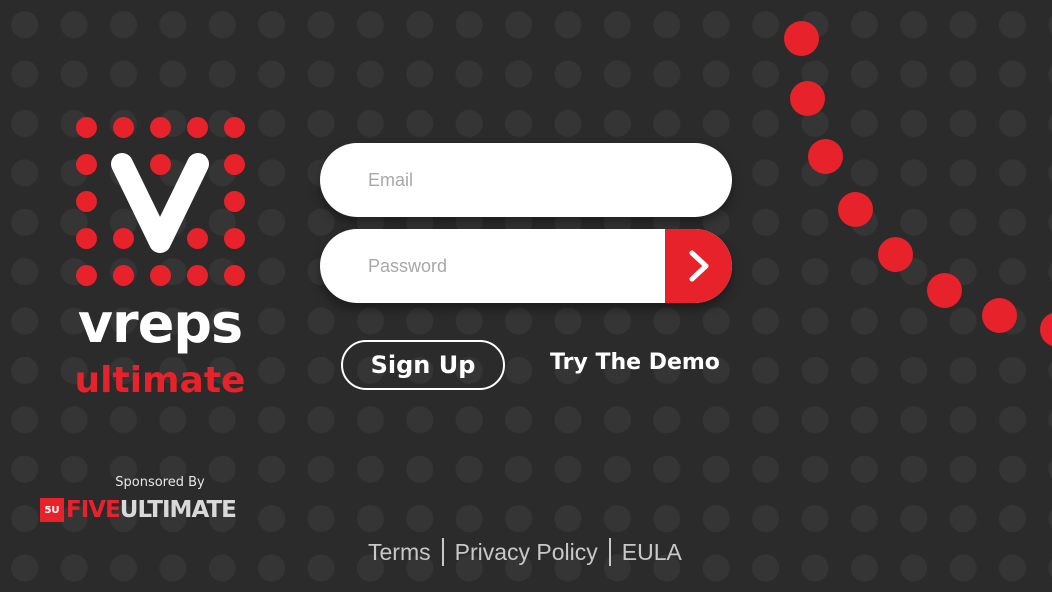  I want to click on privacy-policy-link: Privacy Policy, so click(526, 552).